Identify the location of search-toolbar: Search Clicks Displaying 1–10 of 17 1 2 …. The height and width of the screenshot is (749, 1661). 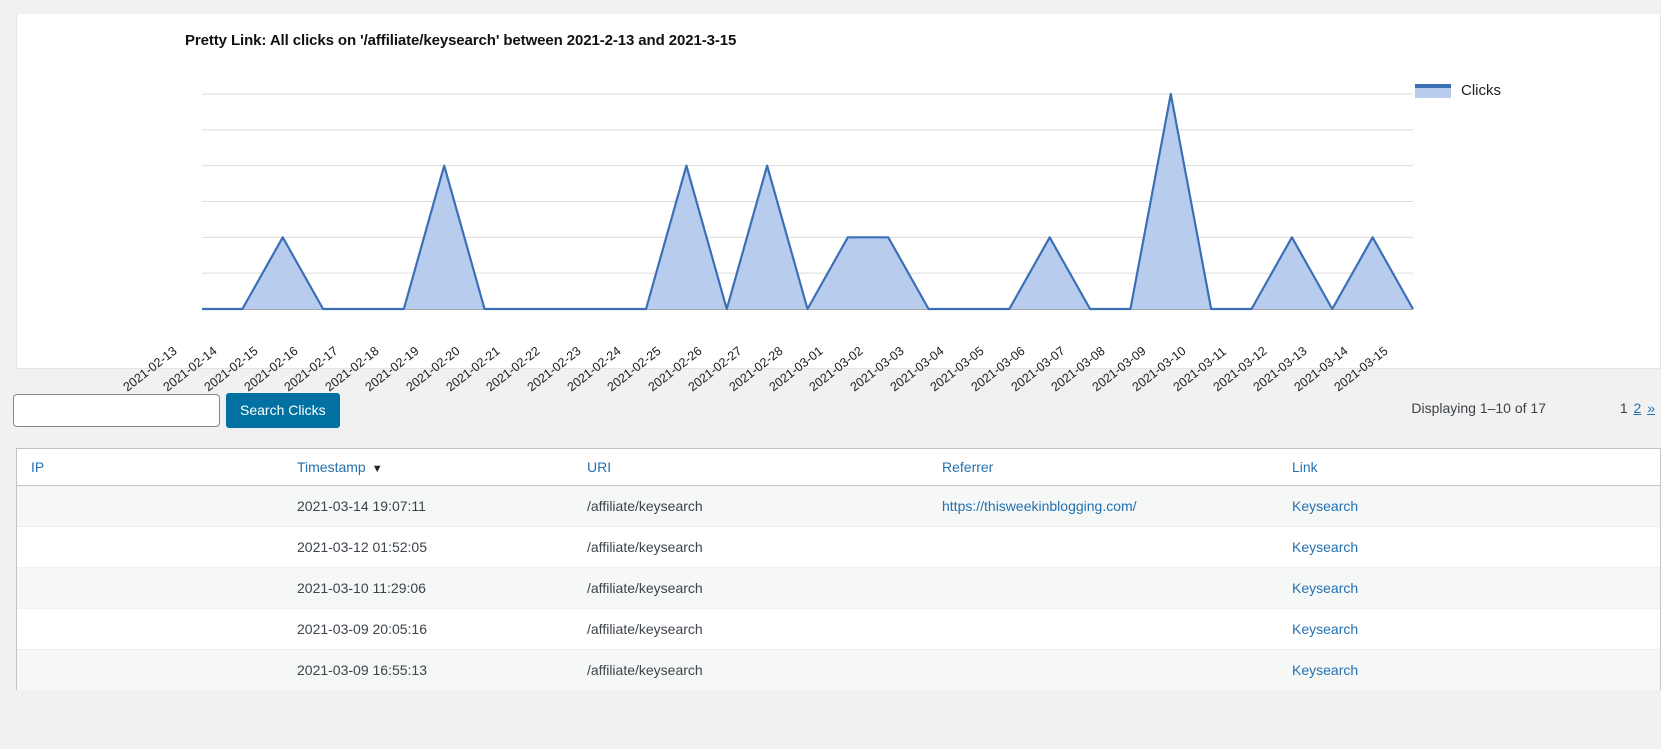
(830, 411).